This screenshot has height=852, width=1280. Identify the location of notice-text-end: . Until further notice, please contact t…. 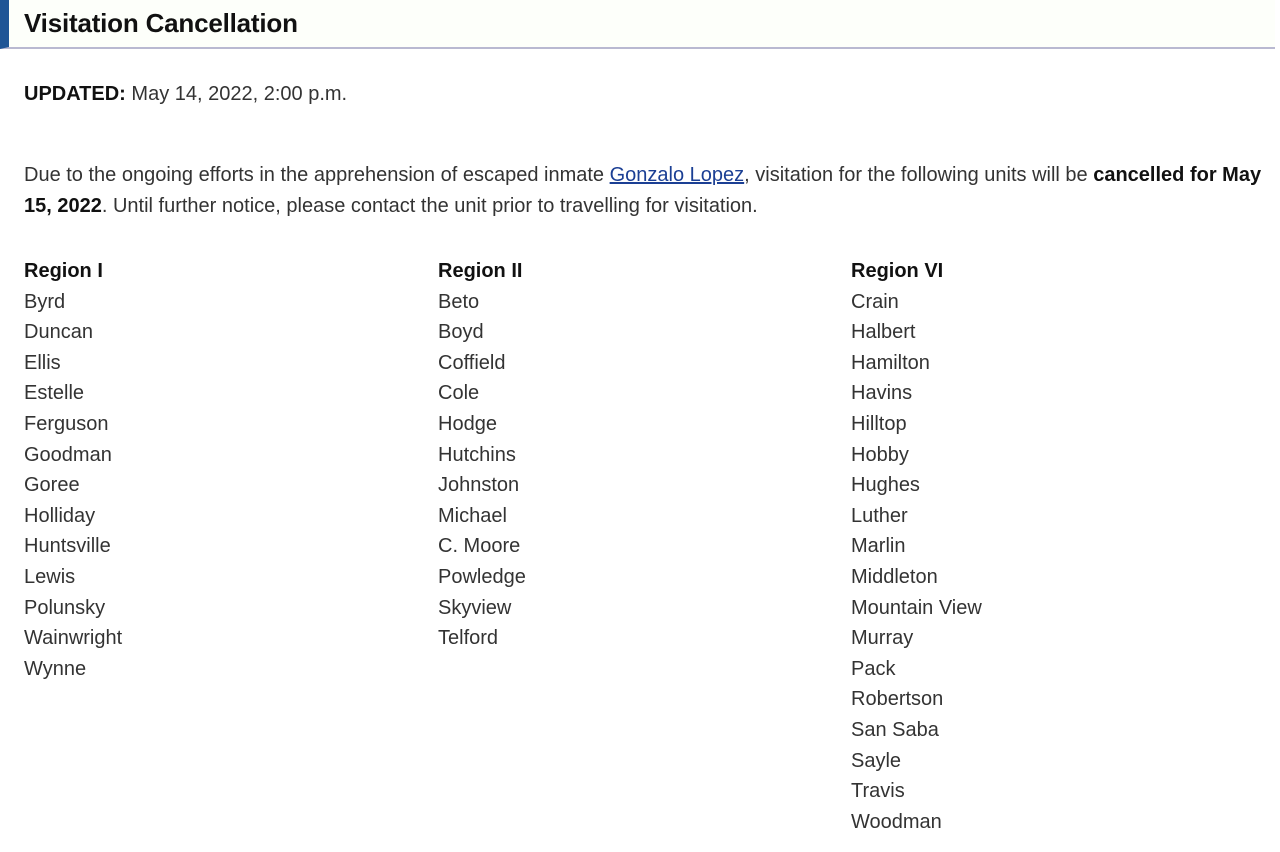
(429, 205).